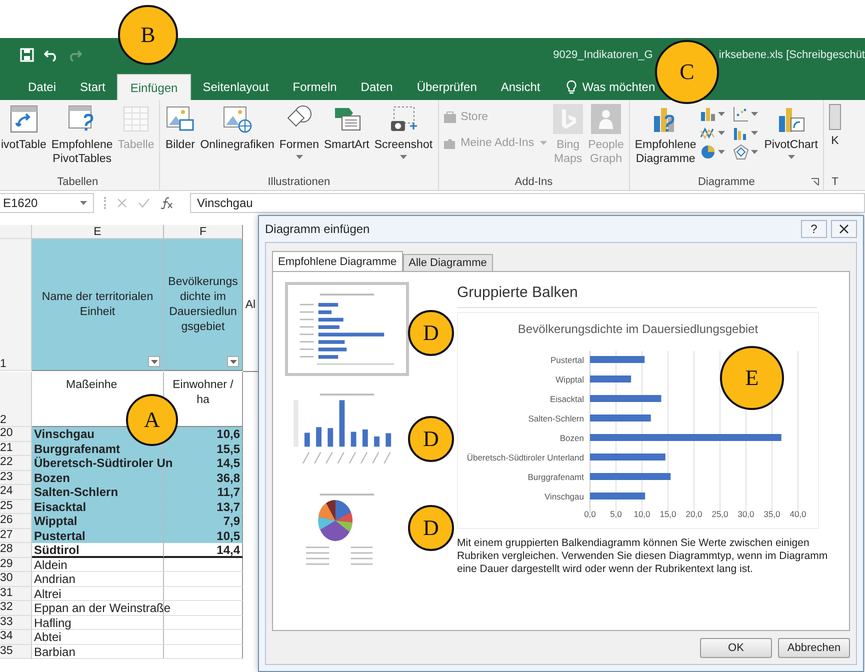 The height and width of the screenshot is (672, 865). What do you see at coordinates (525, 457) in the screenshot?
I see `axis-category-label: Überetsch-Südtiroler Unterland` at bounding box center [525, 457].